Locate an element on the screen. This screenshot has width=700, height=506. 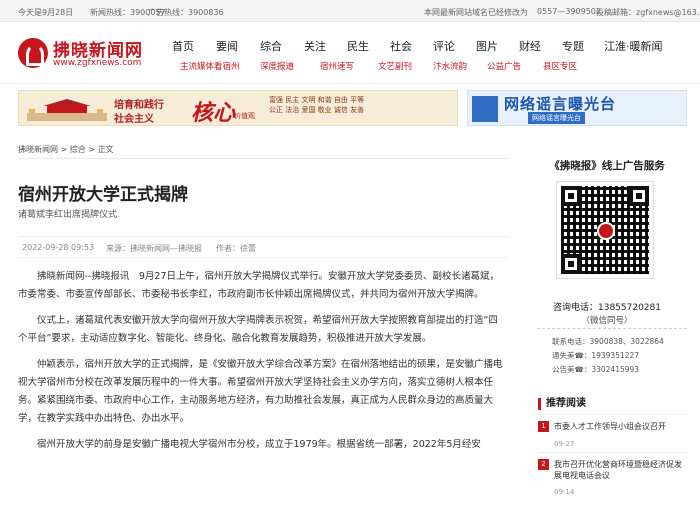
breadcrumb-divider is located at coordinates (263, 158).